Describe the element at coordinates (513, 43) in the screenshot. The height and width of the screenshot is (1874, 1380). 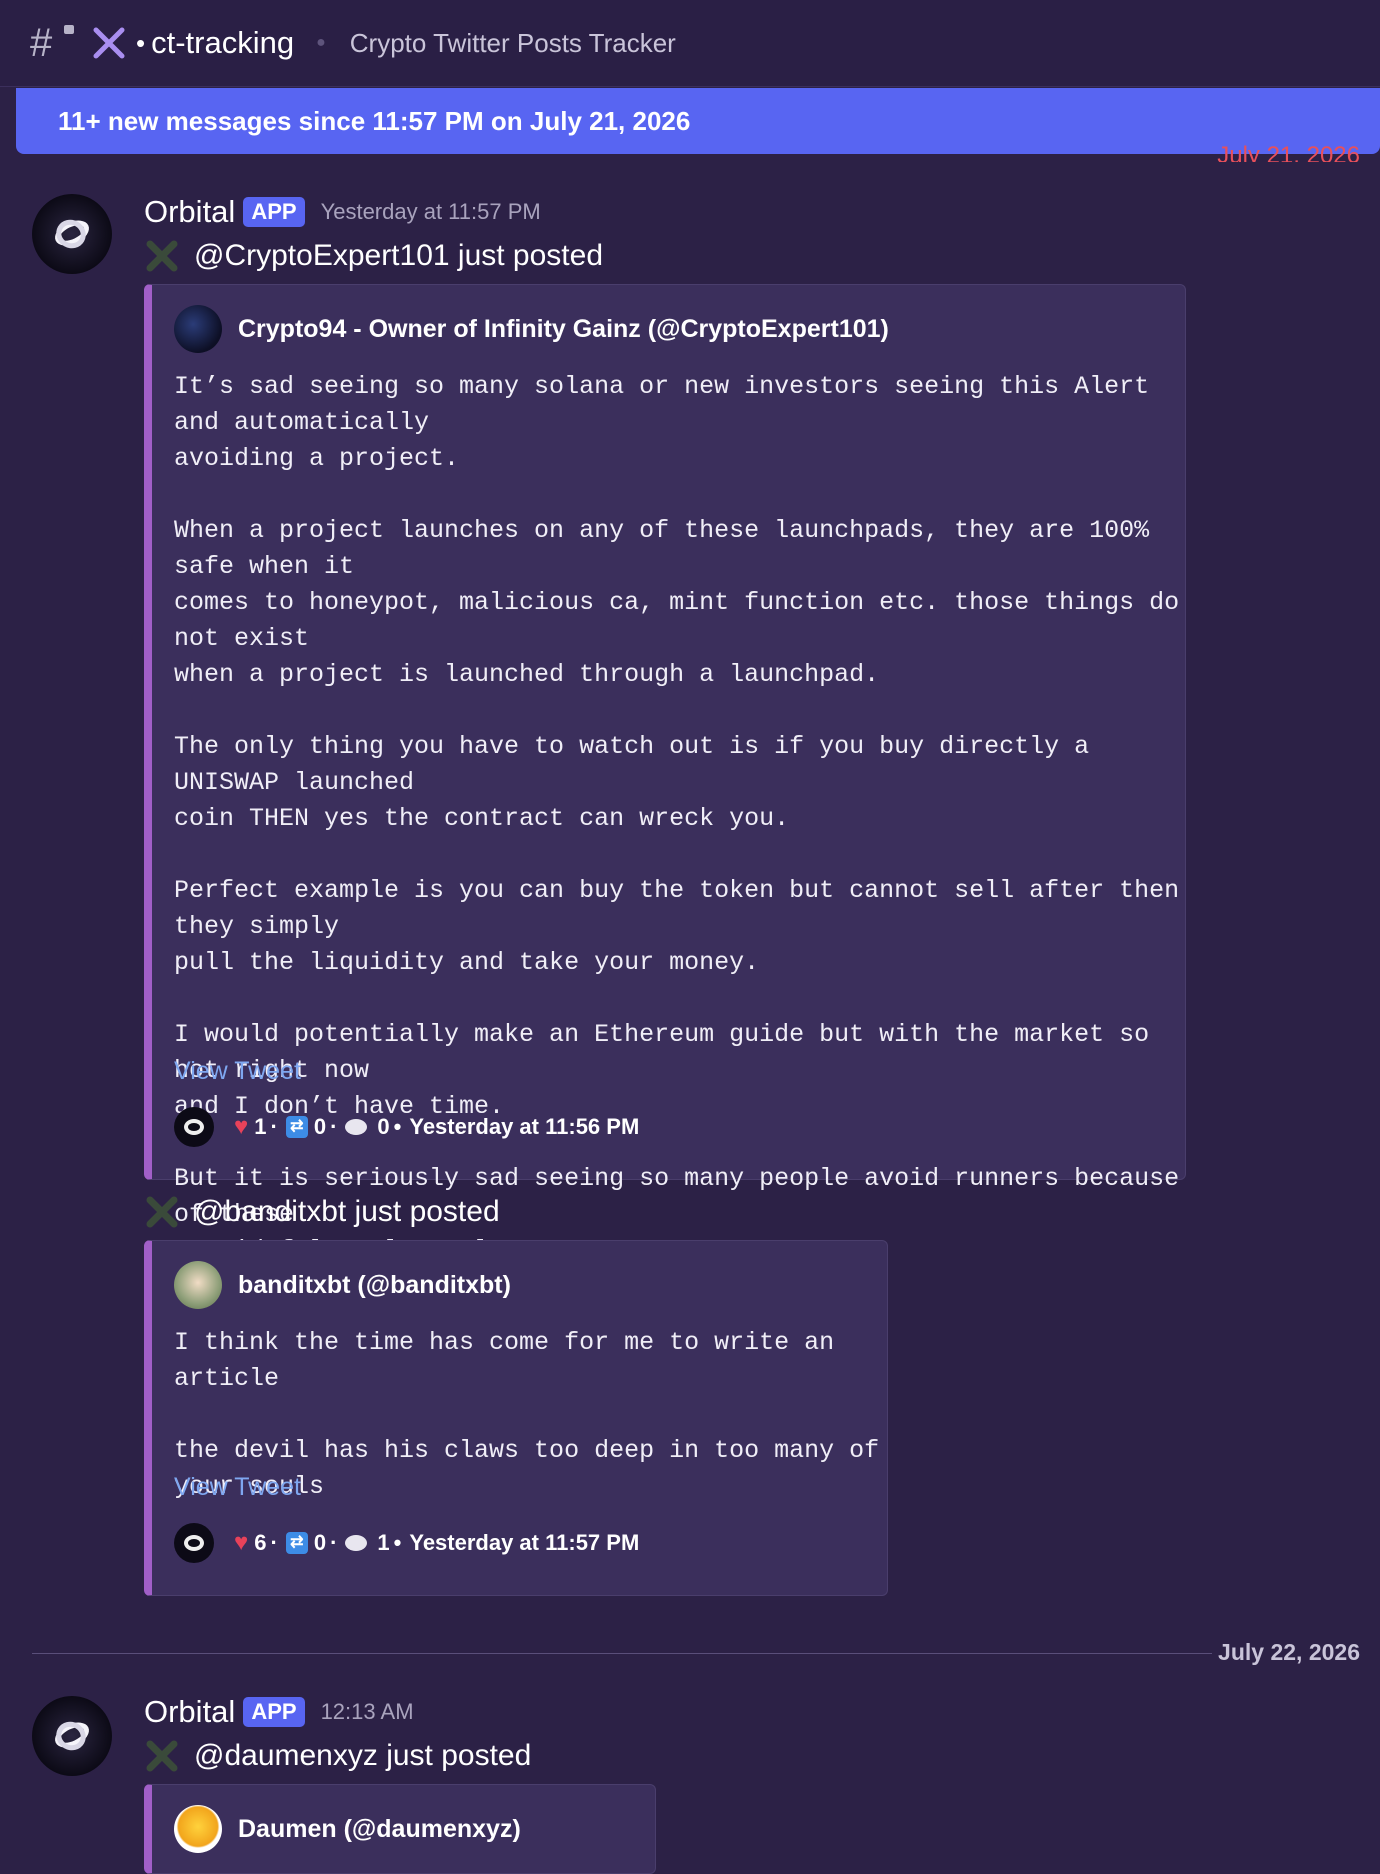
I see `channel-topic: Crypto Twitter Posts Tracker` at that location.